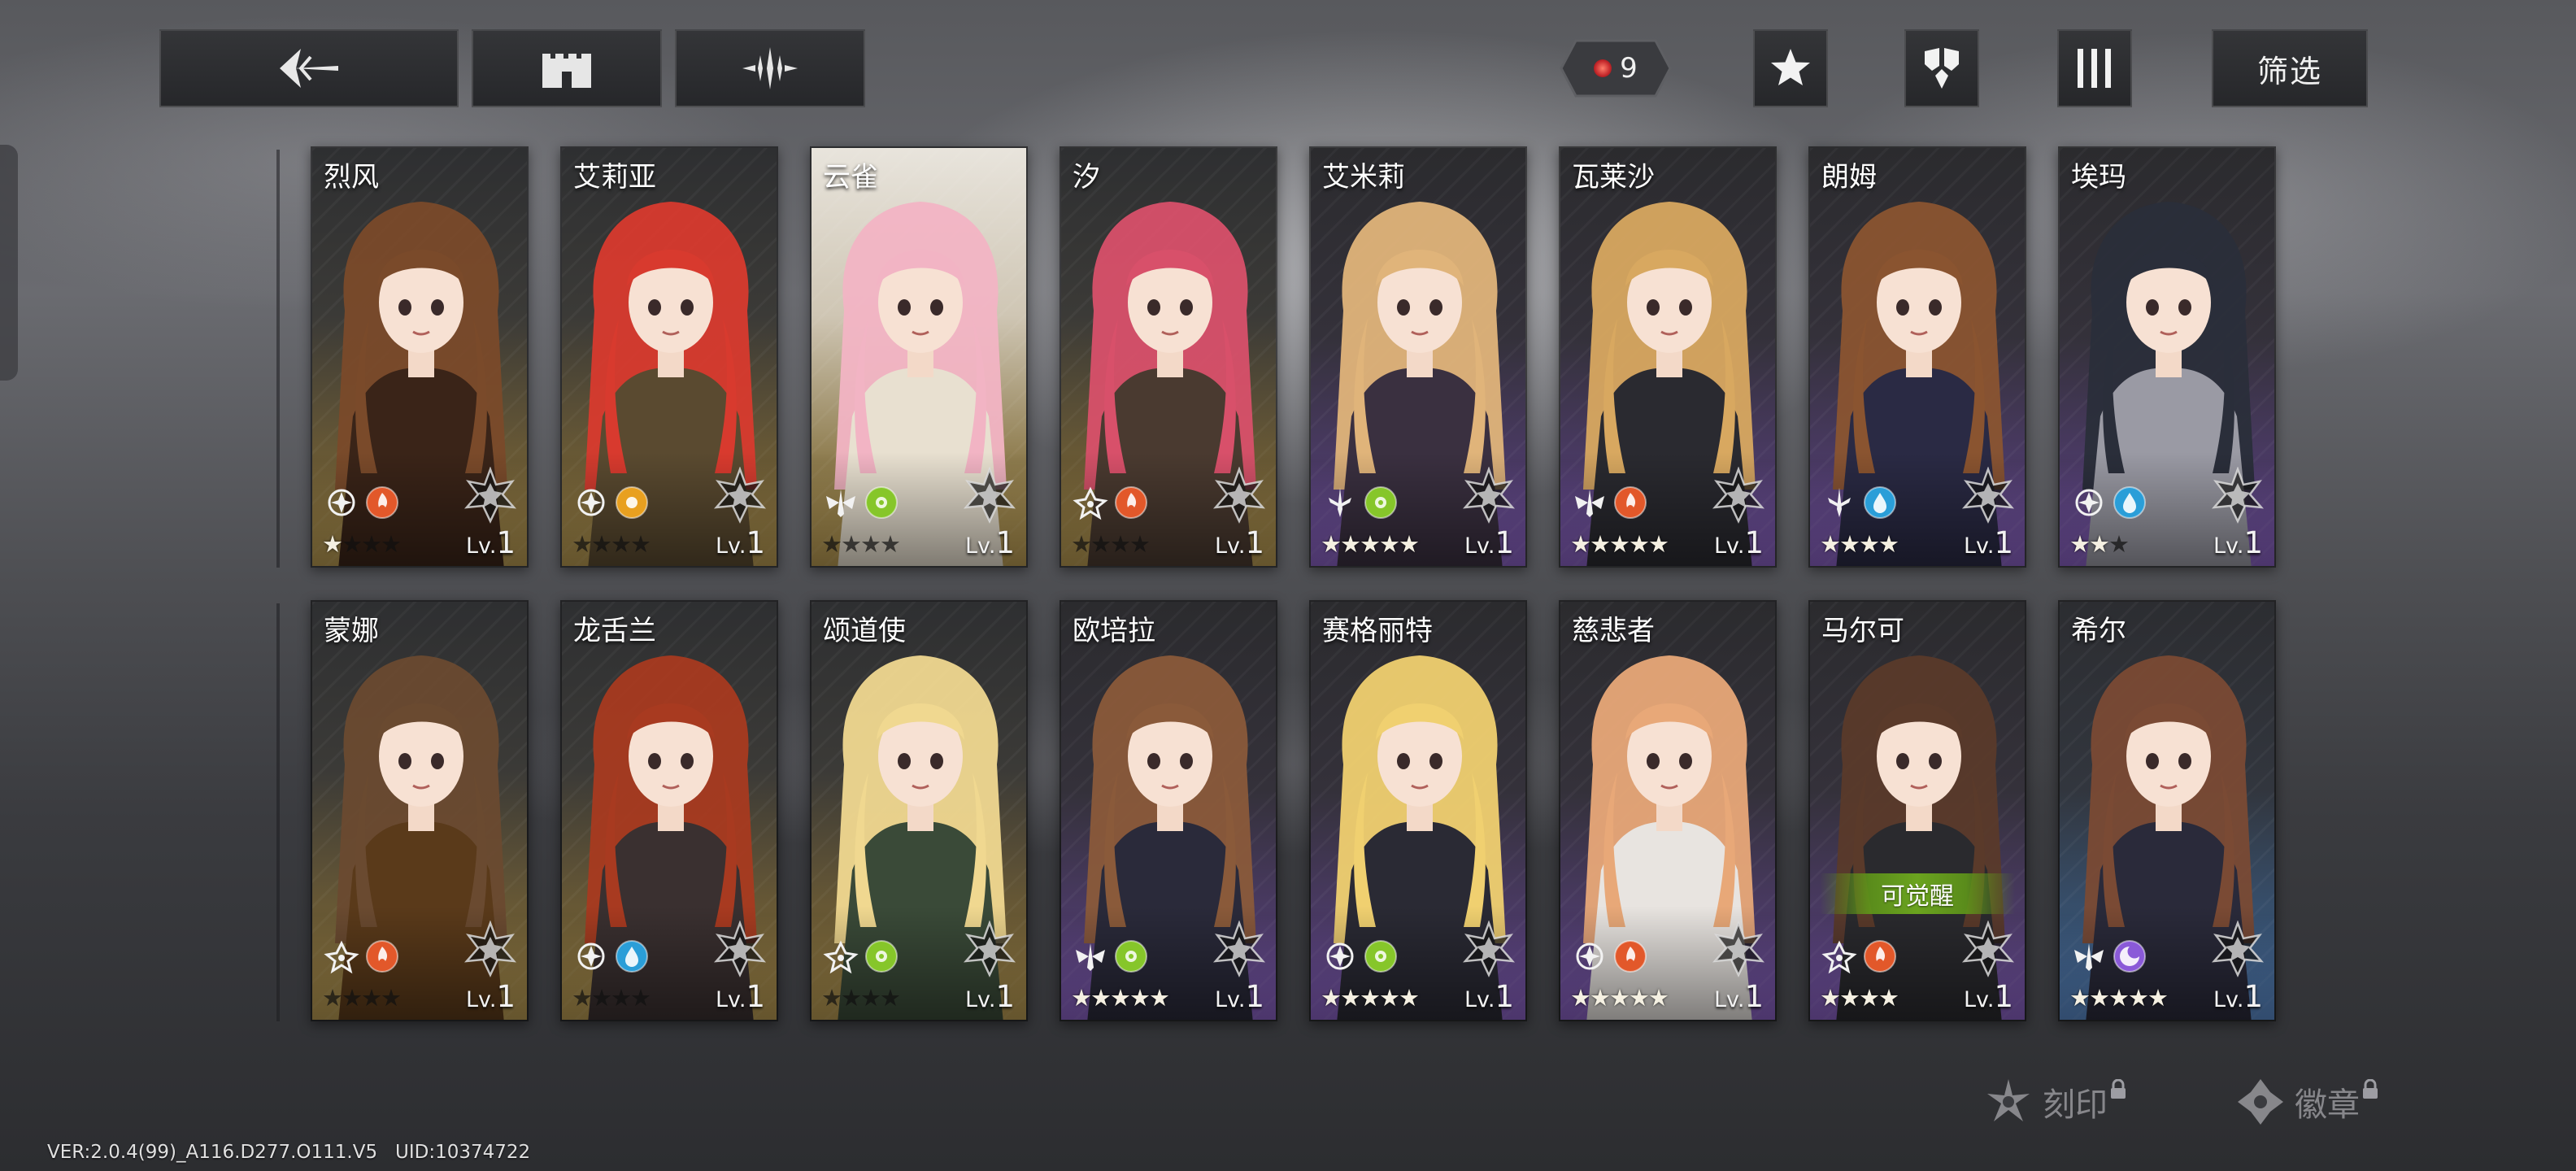 This screenshot has width=2576, height=1171. What do you see at coordinates (2076, 1105) in the screenshot?
I see `engrave-label: 刻印` at bounding box center [2076, 1105].